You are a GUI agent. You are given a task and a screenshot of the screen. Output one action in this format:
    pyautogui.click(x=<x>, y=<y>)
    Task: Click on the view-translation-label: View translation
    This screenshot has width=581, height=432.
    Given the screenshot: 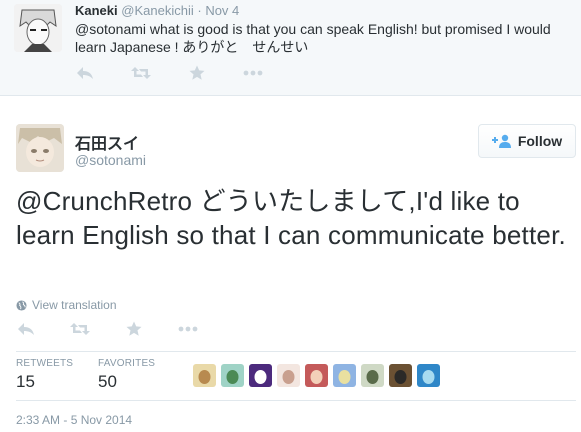 What is the action you would take?
    pyautogui.click(x=74, y=305)
    